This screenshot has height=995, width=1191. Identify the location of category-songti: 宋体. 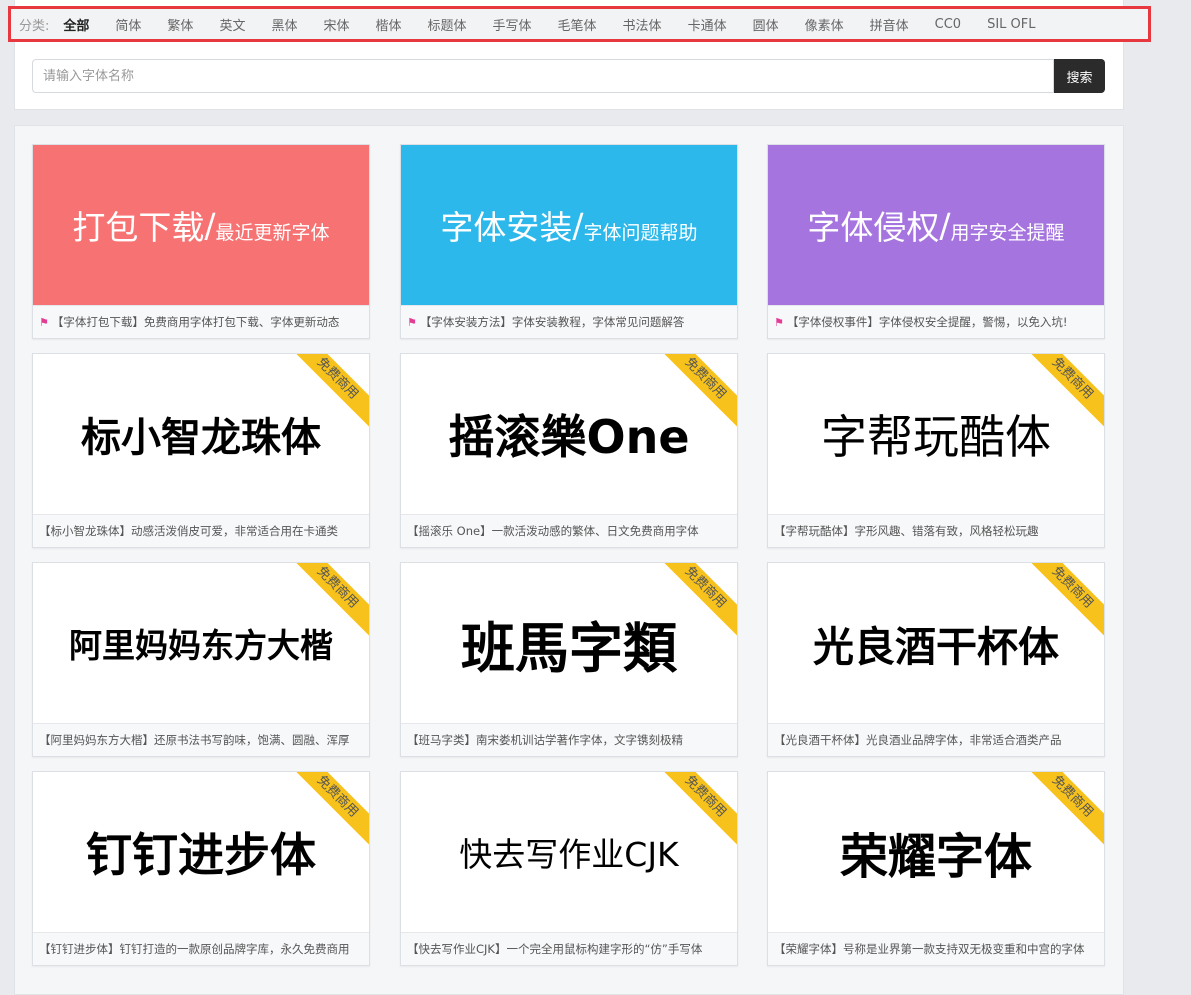
(336, 24).